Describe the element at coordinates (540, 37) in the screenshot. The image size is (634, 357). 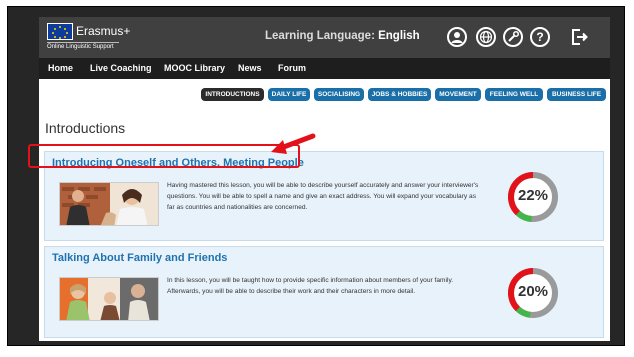
I see `help-icon: ?` at that location.